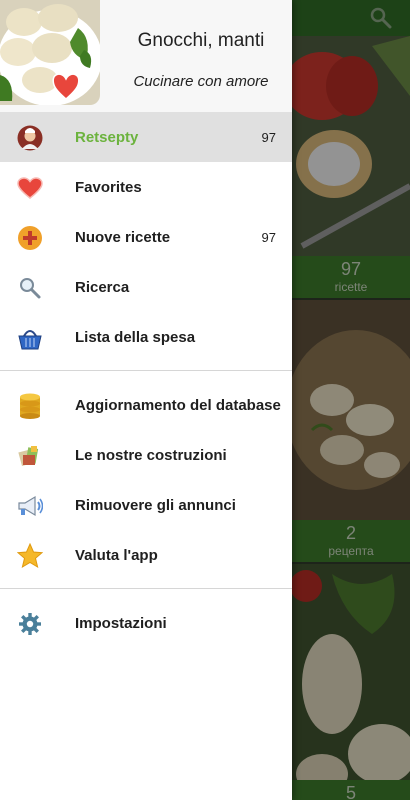 This screenshot has height=800, width=410. I want to click on heart-icon, so click(30, 188).